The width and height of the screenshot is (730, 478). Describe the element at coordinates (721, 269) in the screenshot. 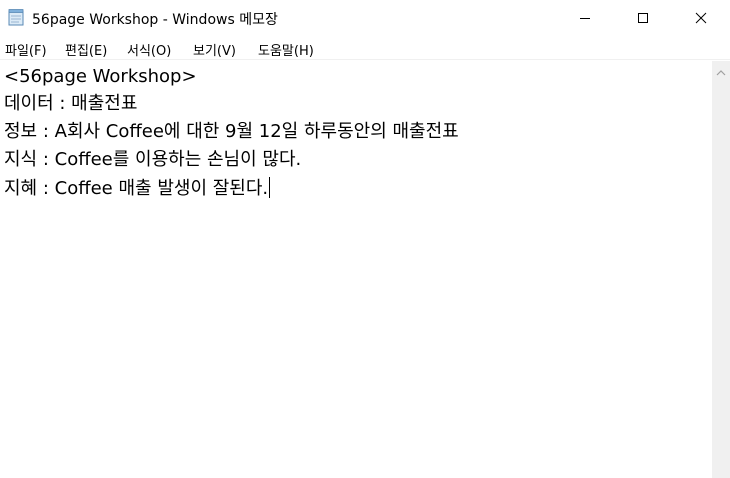

I see `vertical-scrollbar` at that location.